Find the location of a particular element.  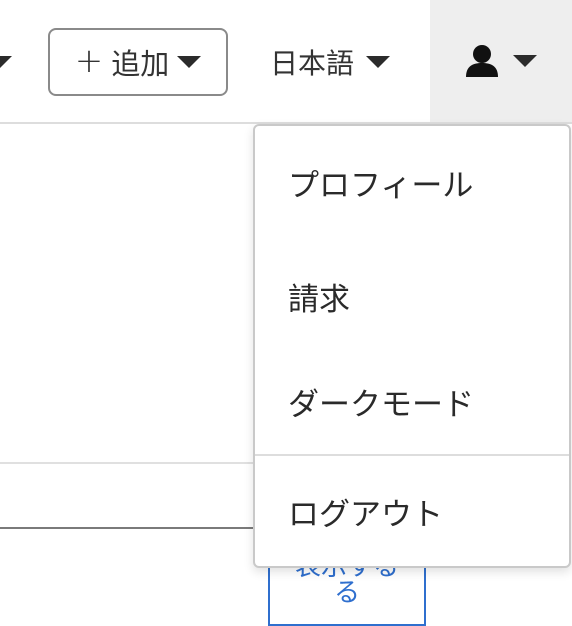

view-button: 表示する る is located at coordinates (347, 596).